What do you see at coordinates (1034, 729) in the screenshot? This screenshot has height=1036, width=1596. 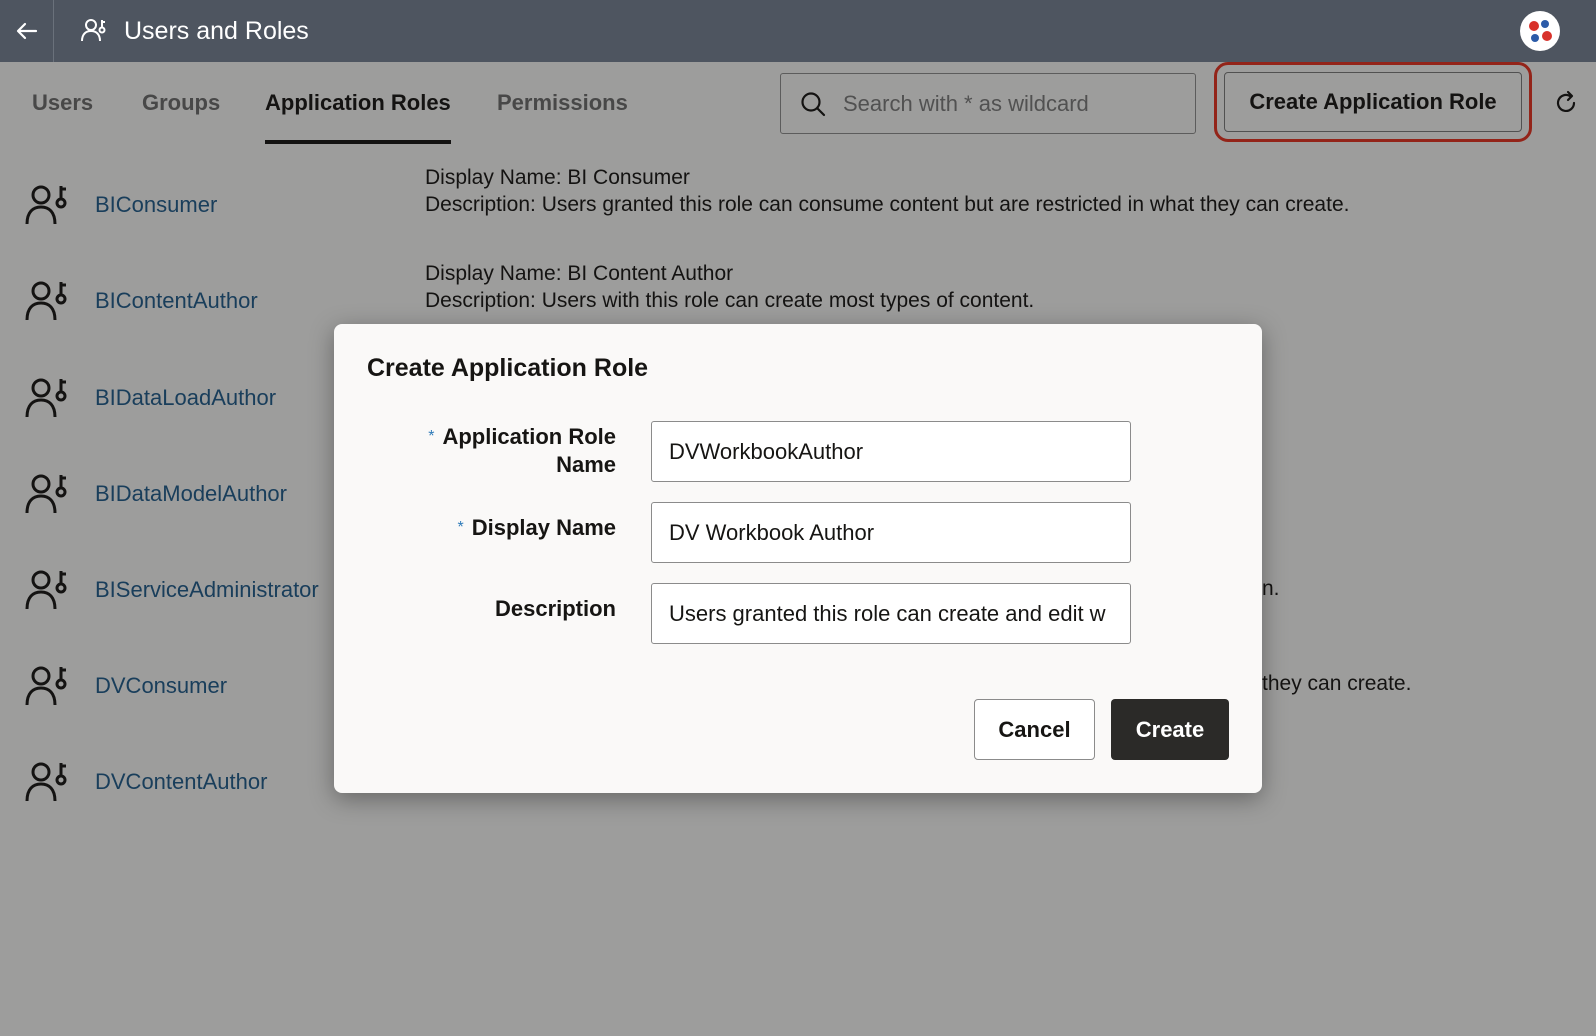 I see `cancel-button: Cancel` at bounding box center [1034, 729].